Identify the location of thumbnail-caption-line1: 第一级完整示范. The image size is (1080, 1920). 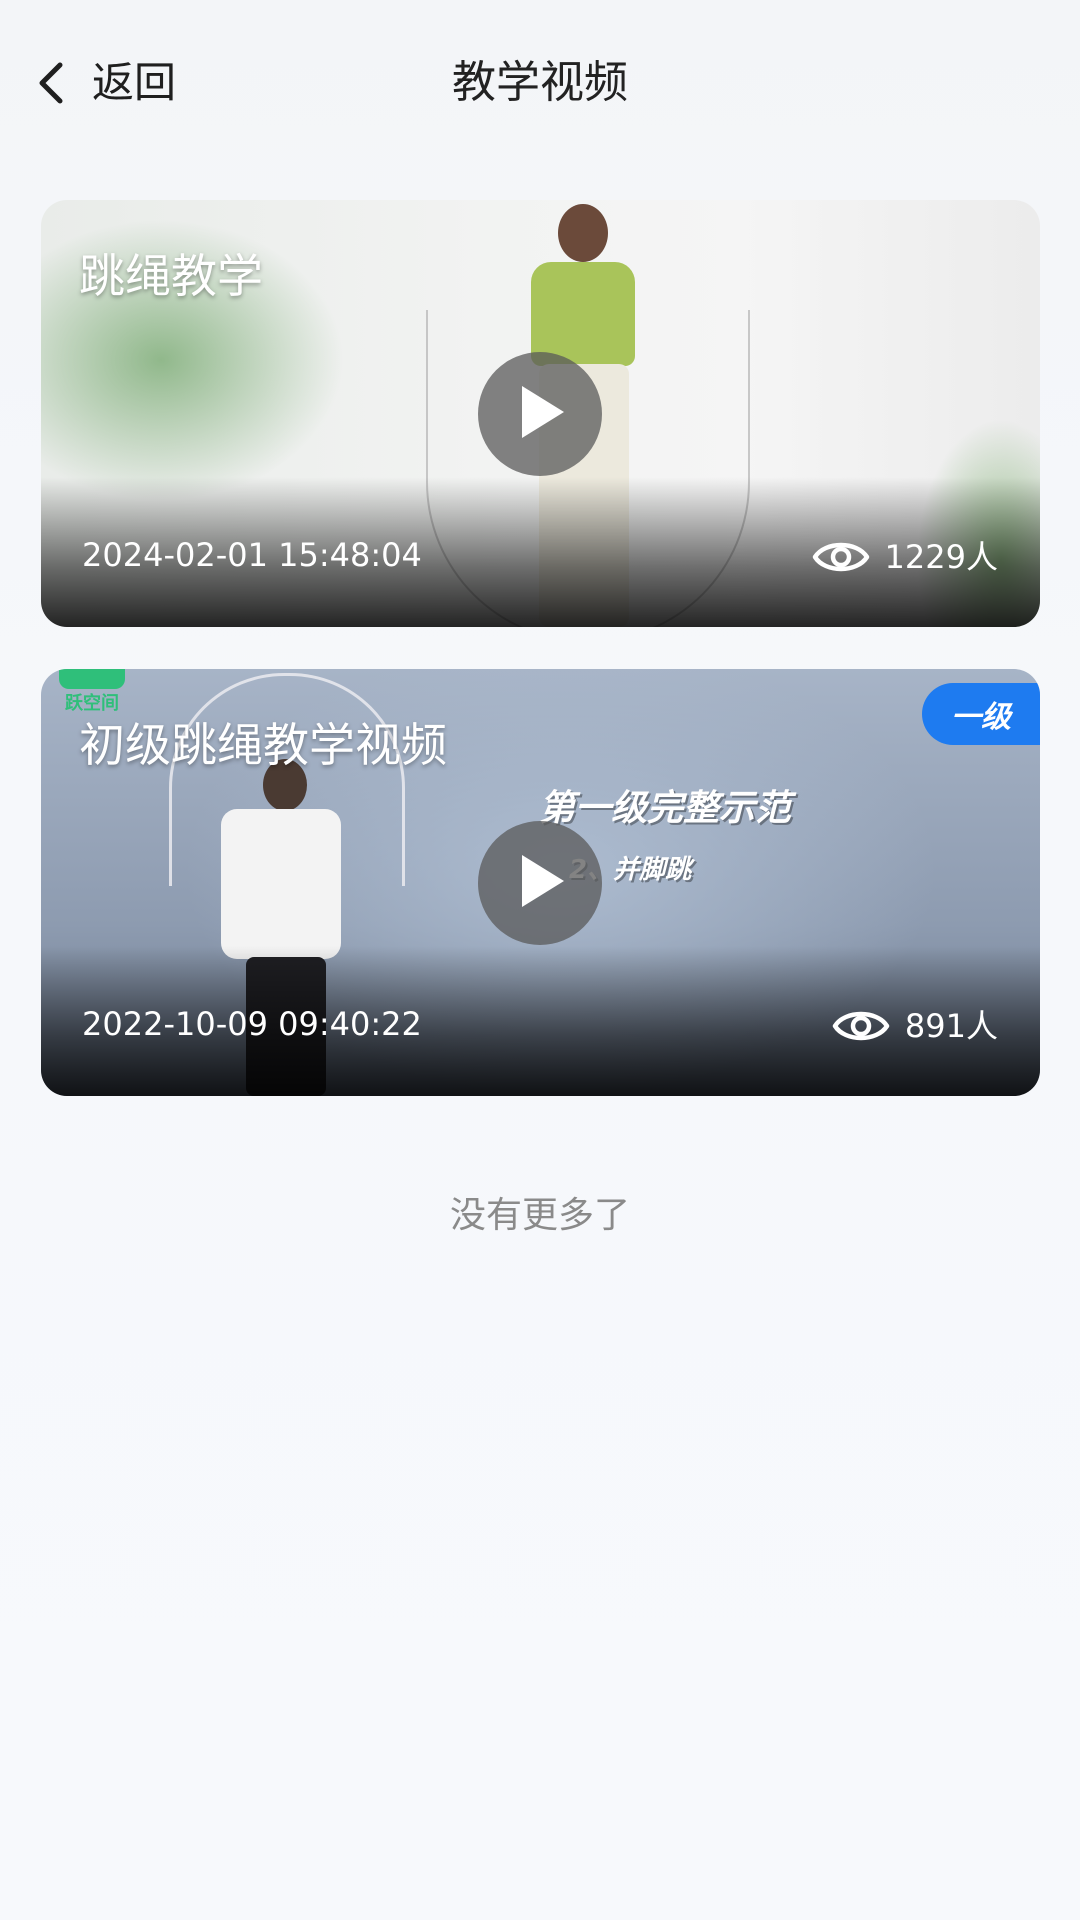
(665, 808).